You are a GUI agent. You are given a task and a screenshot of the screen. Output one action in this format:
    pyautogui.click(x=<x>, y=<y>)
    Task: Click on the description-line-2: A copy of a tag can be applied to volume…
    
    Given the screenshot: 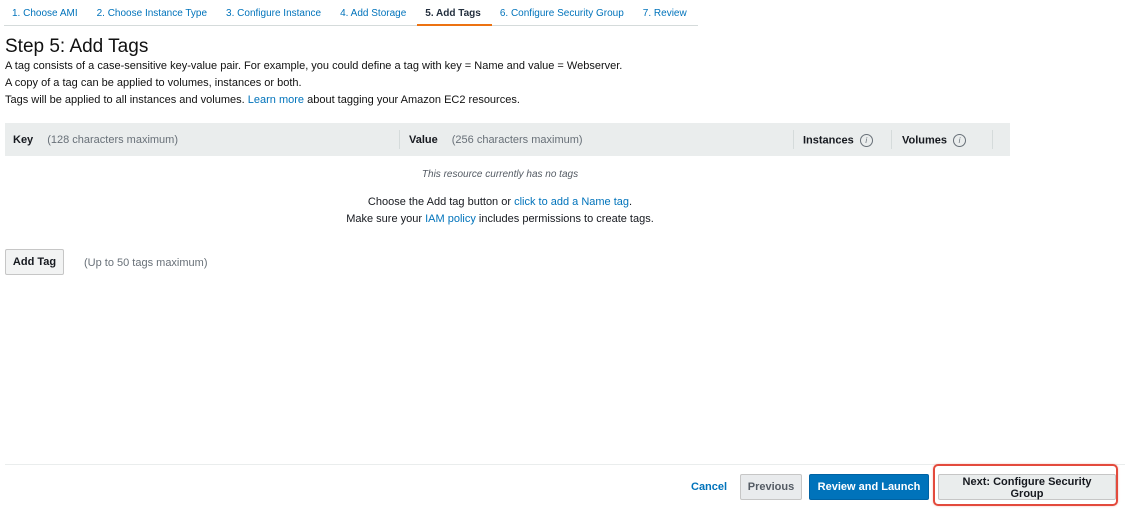 What is the action you would take?
    pyautogui.click(x=153, y=83)
    